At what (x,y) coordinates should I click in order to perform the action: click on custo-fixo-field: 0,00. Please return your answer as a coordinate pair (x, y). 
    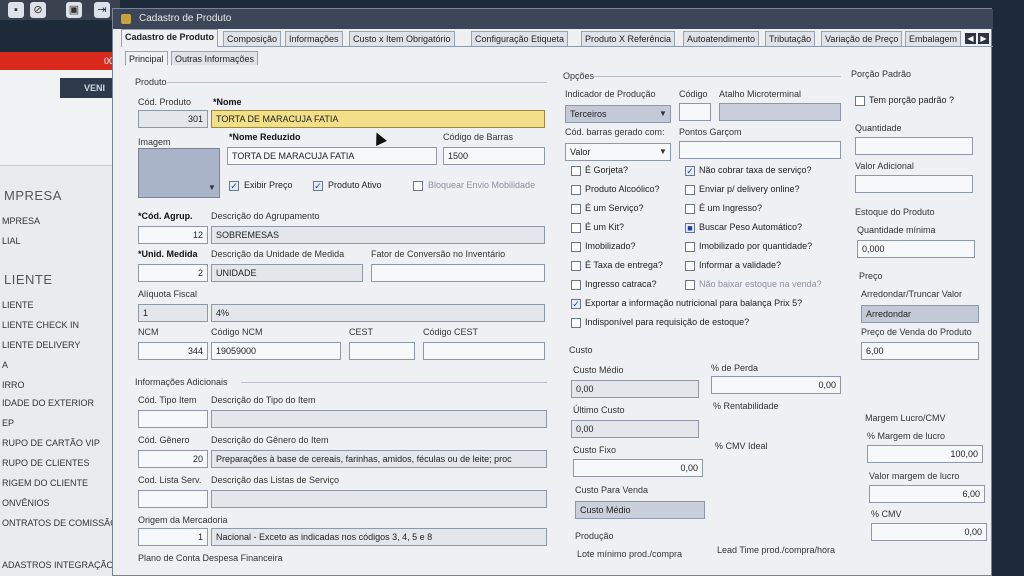
    Looking at the image, I should click on (638, 468).